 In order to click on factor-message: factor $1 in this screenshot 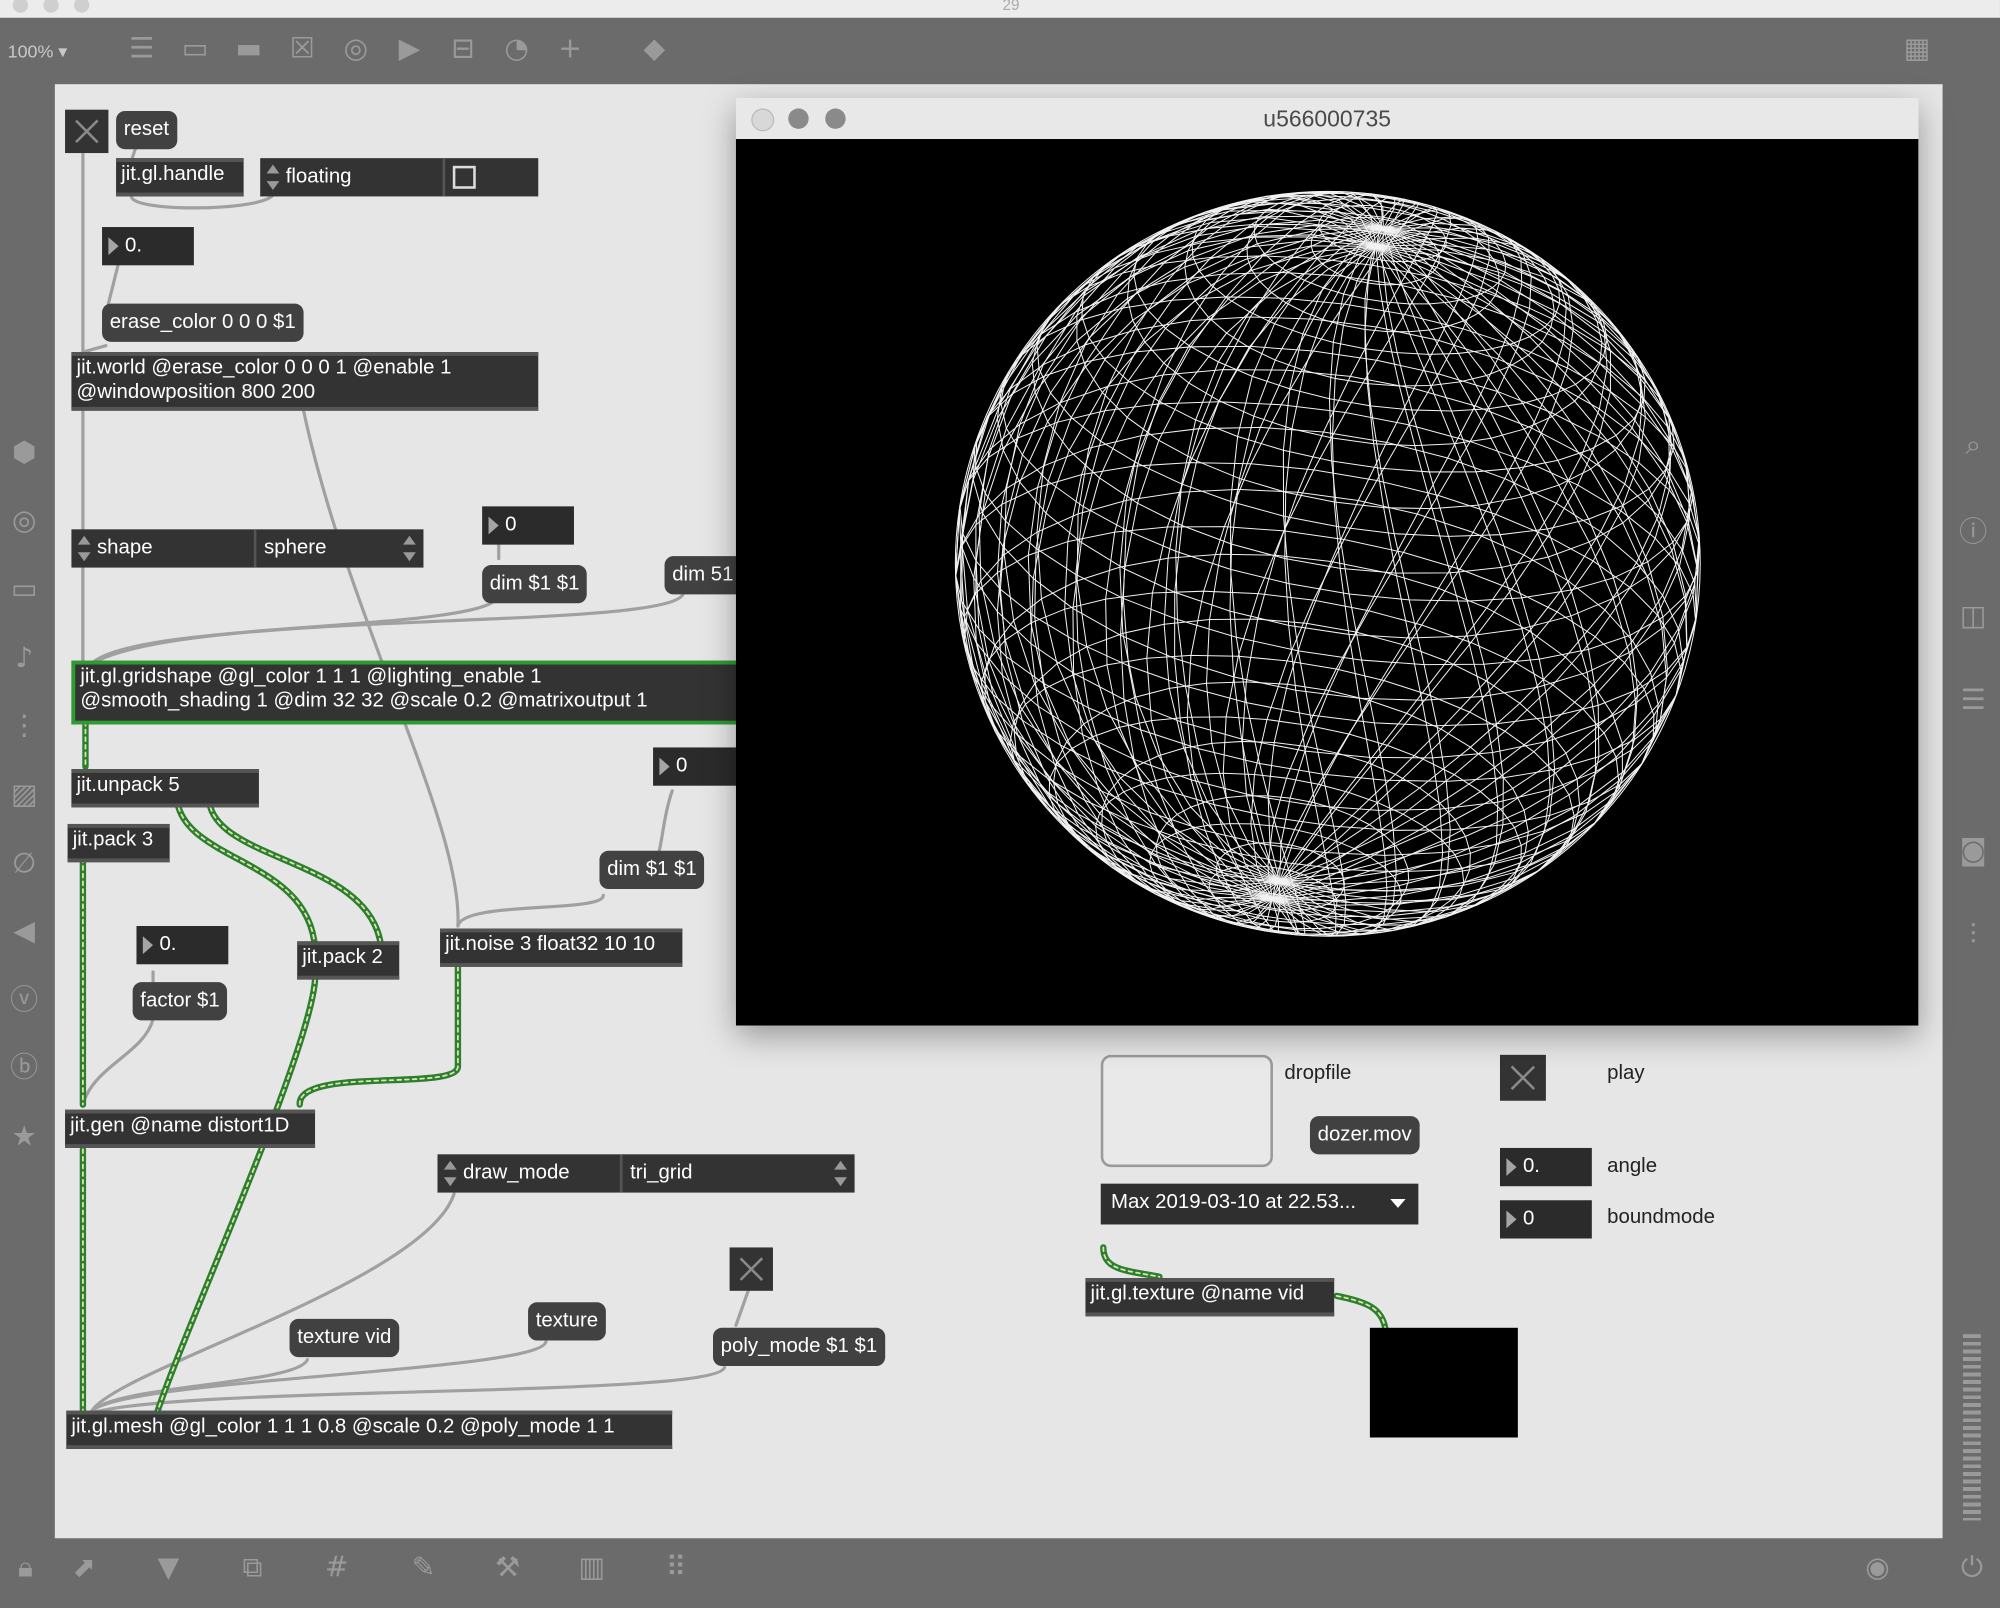, I will do `click(180, 1001)`.